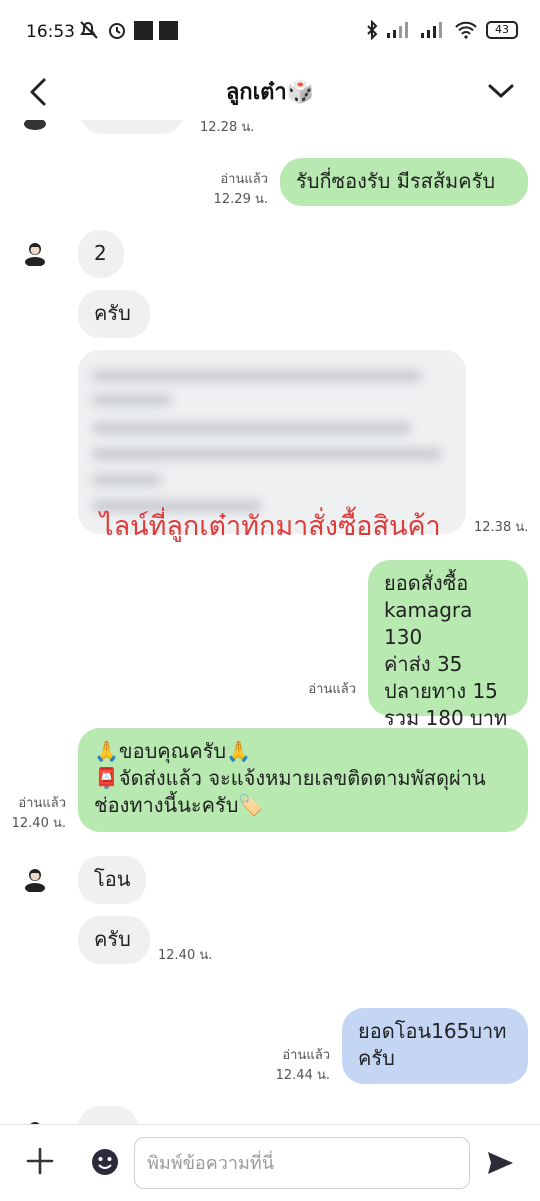 This screenshot has height=1201, width=540. What do you see at coordinates (117, 31) in the screenshot?
I see `alarm-icon` at bounding box center [117, 31].